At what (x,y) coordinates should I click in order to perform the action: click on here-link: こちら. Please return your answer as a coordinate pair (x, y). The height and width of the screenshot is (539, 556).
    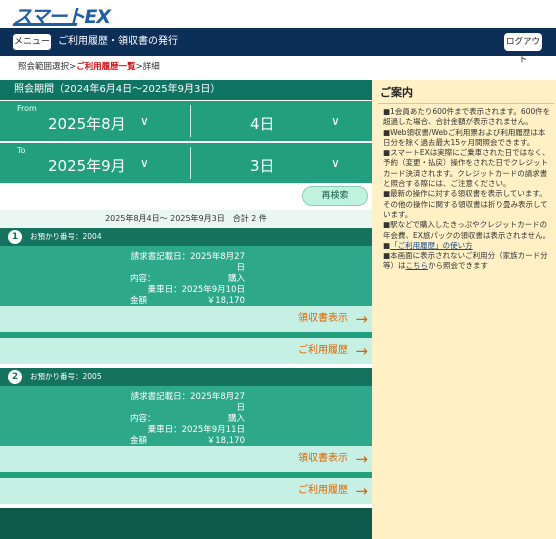
    Looking at the image, I should click on (417, 265).